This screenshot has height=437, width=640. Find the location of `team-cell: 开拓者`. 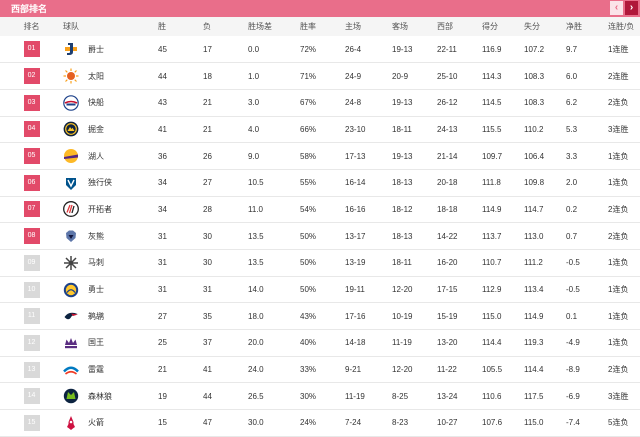

team-cell: 开拓者 is located at coordinates (110, 209).